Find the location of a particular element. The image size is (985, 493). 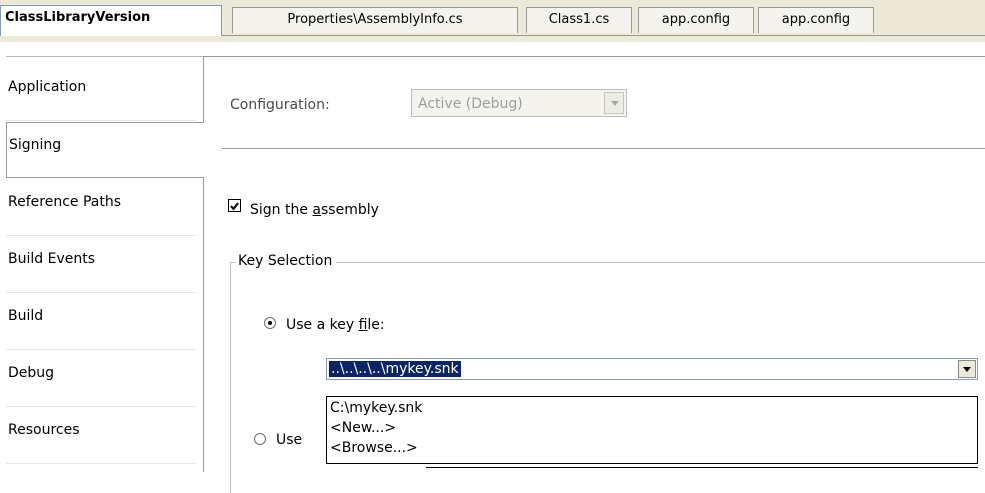

configuration-select: Active (Debug) is located at coordinates (519, 103).